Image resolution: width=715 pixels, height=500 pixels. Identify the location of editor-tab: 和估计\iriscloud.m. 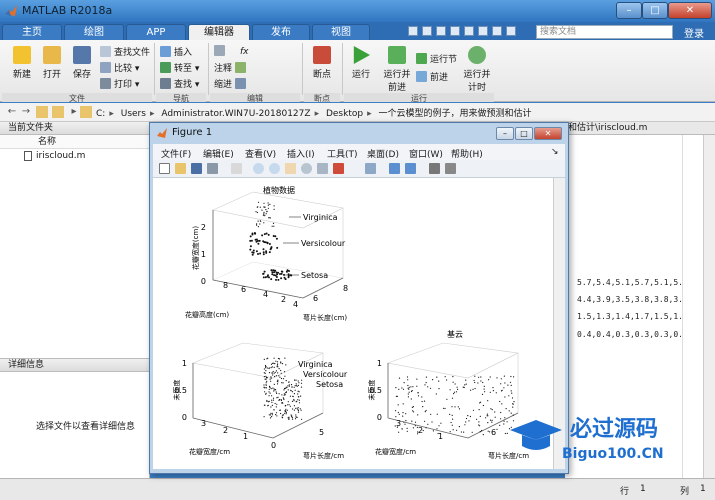
(640, 128).